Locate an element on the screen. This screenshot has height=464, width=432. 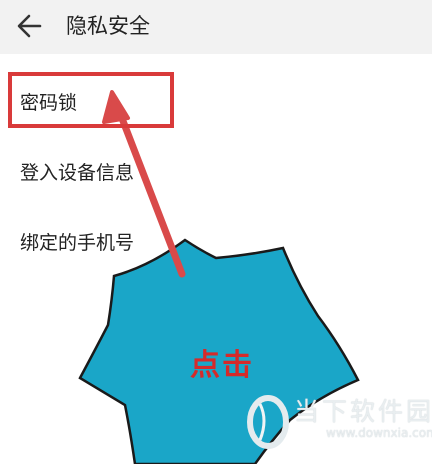
watermark-logo is located at coordinates (268, 422).